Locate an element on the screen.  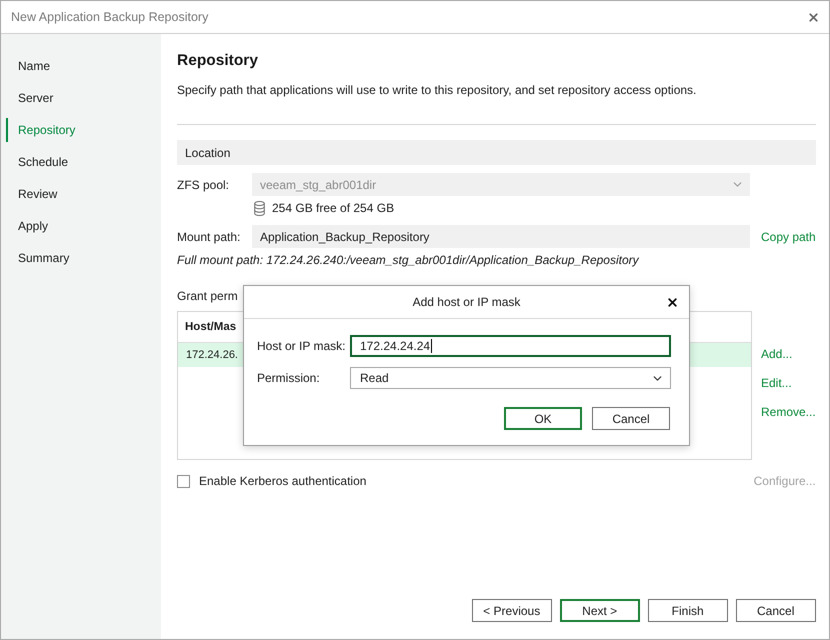
free-space-text: 254 GB free of 254 GB is located at coordinates (333, 208).